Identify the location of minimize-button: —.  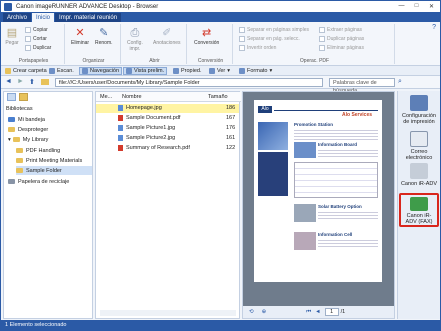
(401, 6).